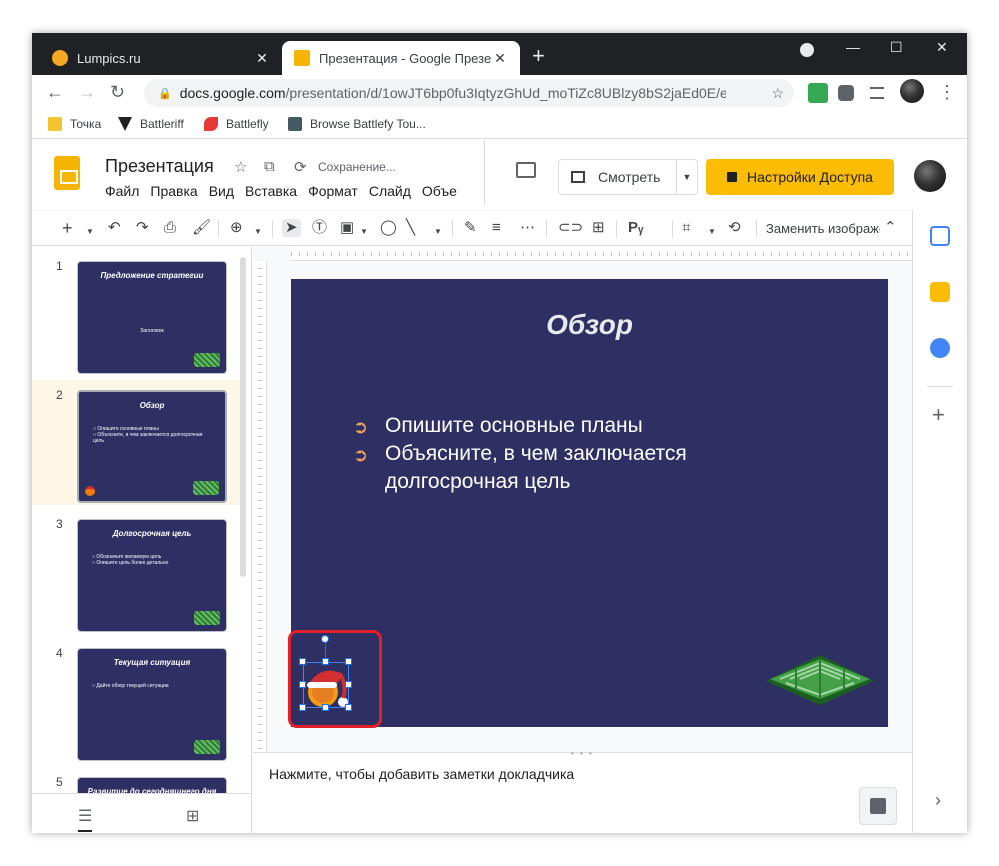 The image size is (999, 866). What do you see at coordinates (152, 317) in the screenshot?
I see `thumbnail-image: Предложение стратегии Заголовок` at bounding box center [152, 317].